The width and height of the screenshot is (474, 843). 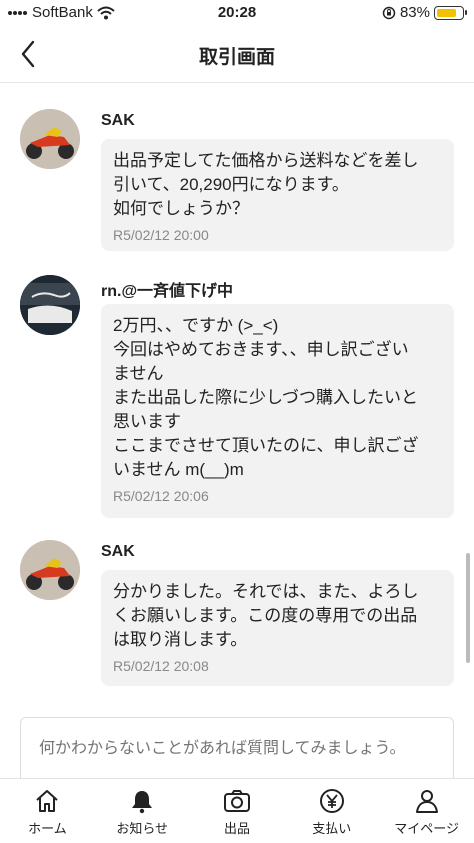 What do you see at coordinates (236, 57) in the screenshot?
I see `page-title: 取引画面` at bounding box center [236, 57].